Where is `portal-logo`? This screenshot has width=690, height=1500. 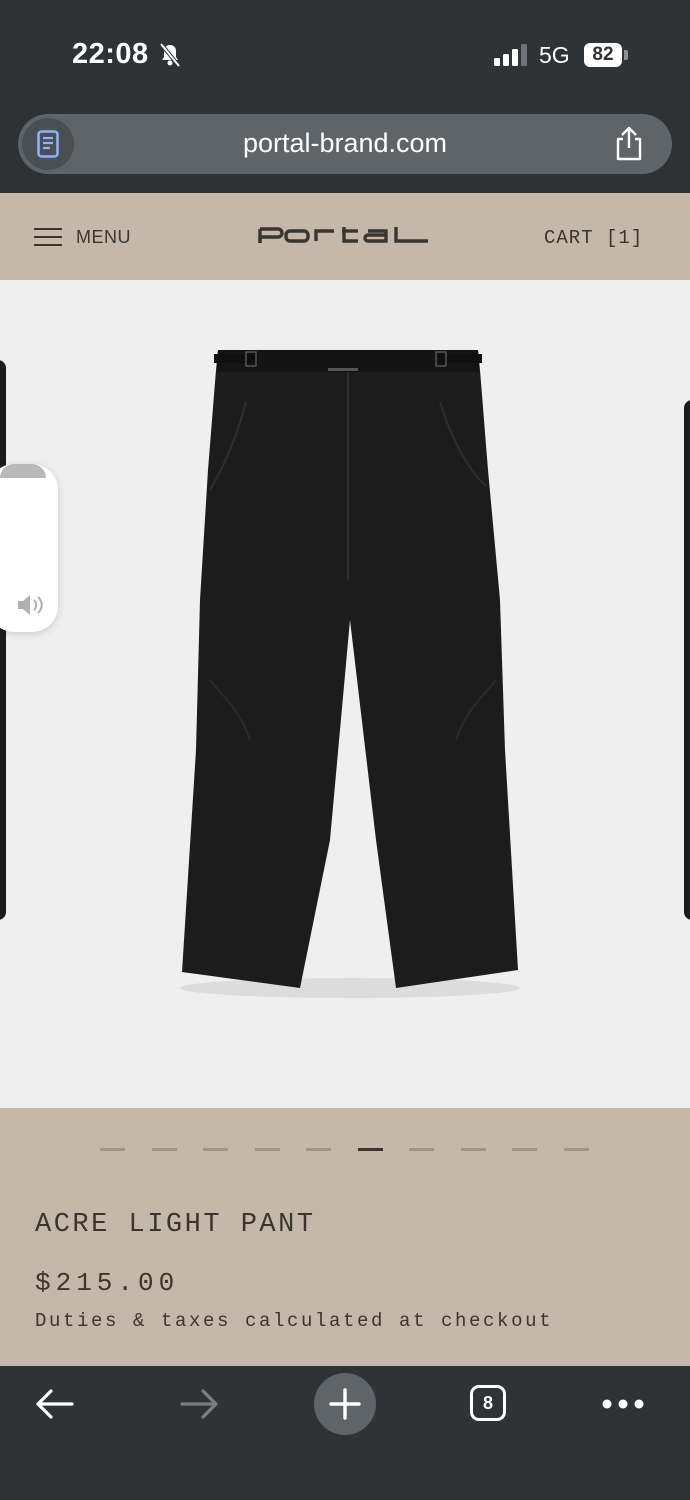
portal-logo is located at coordinates (344, 235).